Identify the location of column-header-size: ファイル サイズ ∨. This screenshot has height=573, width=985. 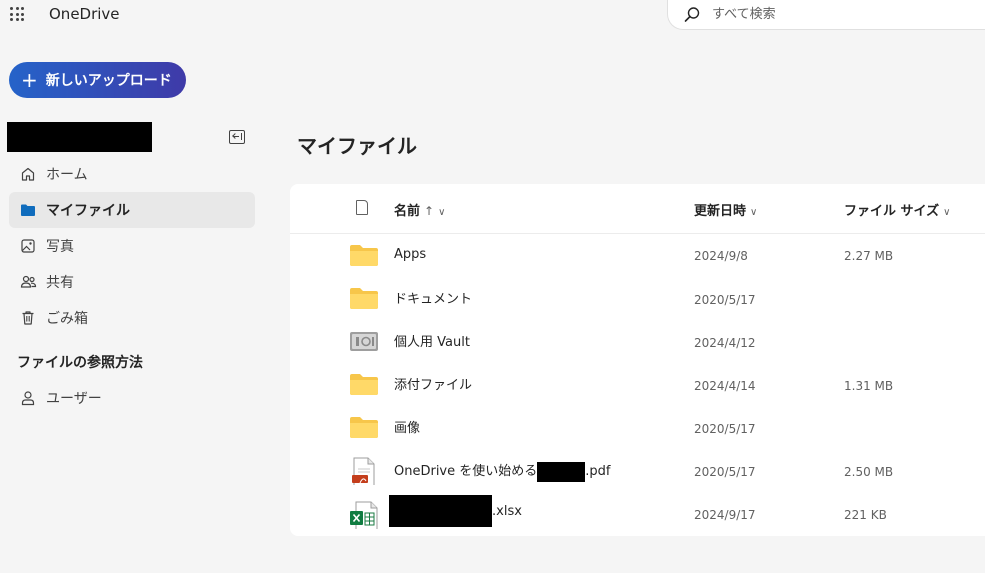
(897, 209).